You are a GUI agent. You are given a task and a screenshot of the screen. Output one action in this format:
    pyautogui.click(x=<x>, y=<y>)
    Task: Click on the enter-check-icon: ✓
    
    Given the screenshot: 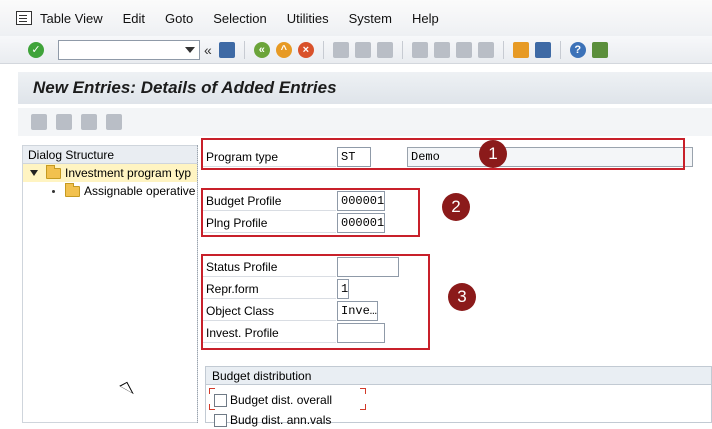 What is the action you would take?
    pyautogui.click(x=36, y=49)
    